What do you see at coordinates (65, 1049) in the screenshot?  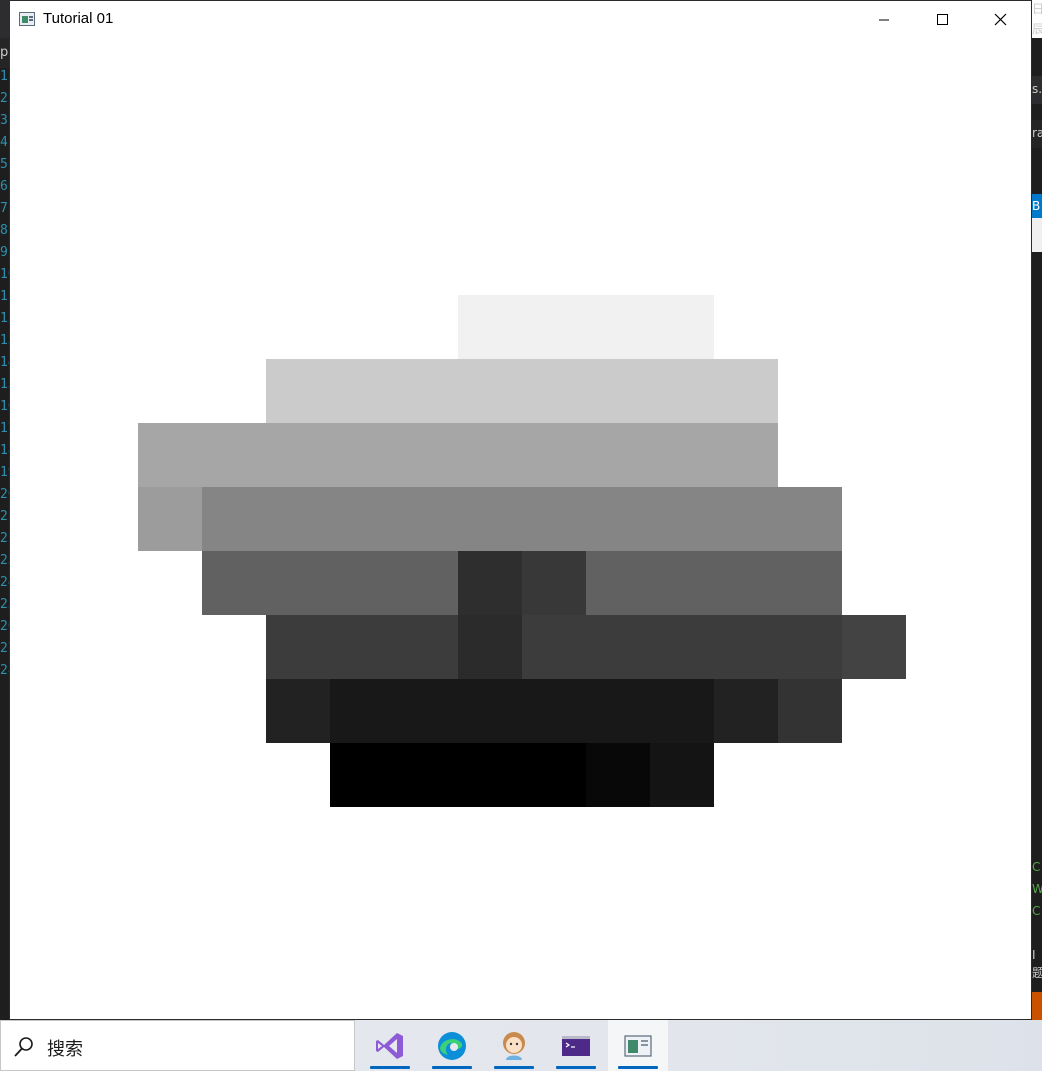 I see `search-label: 搜索` at bounding box center [65, 1049].